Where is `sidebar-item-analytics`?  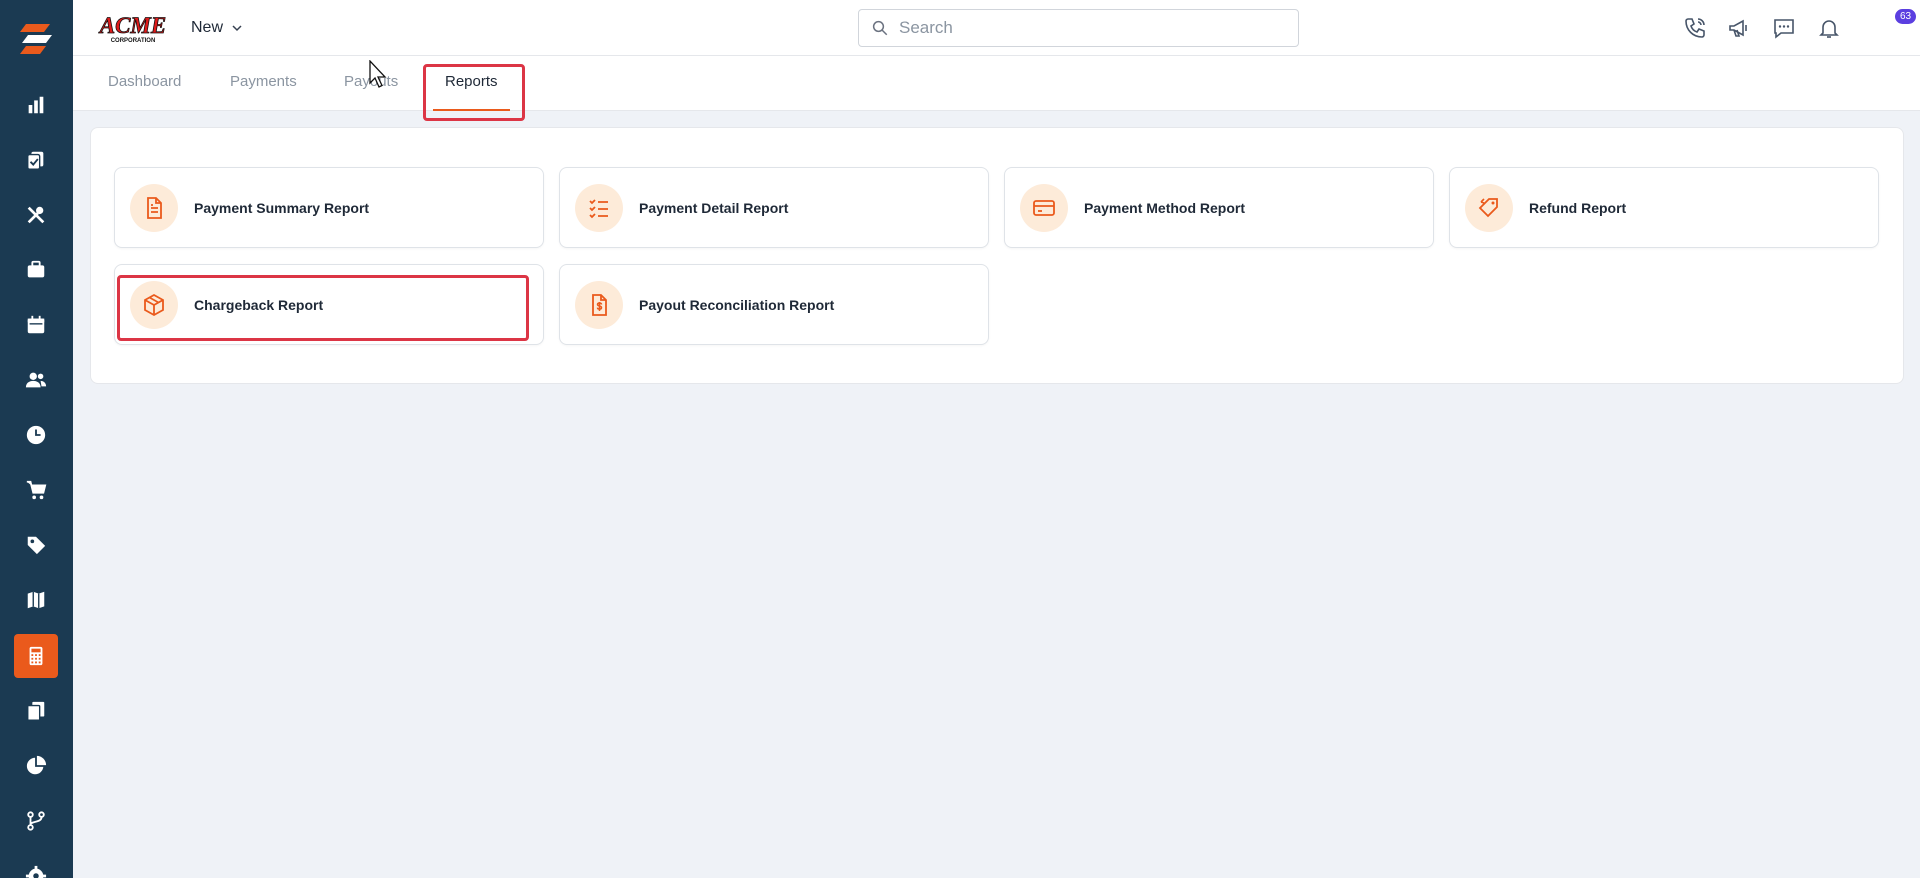
sidebar-item-analytics is located at coordinates (36, 105).